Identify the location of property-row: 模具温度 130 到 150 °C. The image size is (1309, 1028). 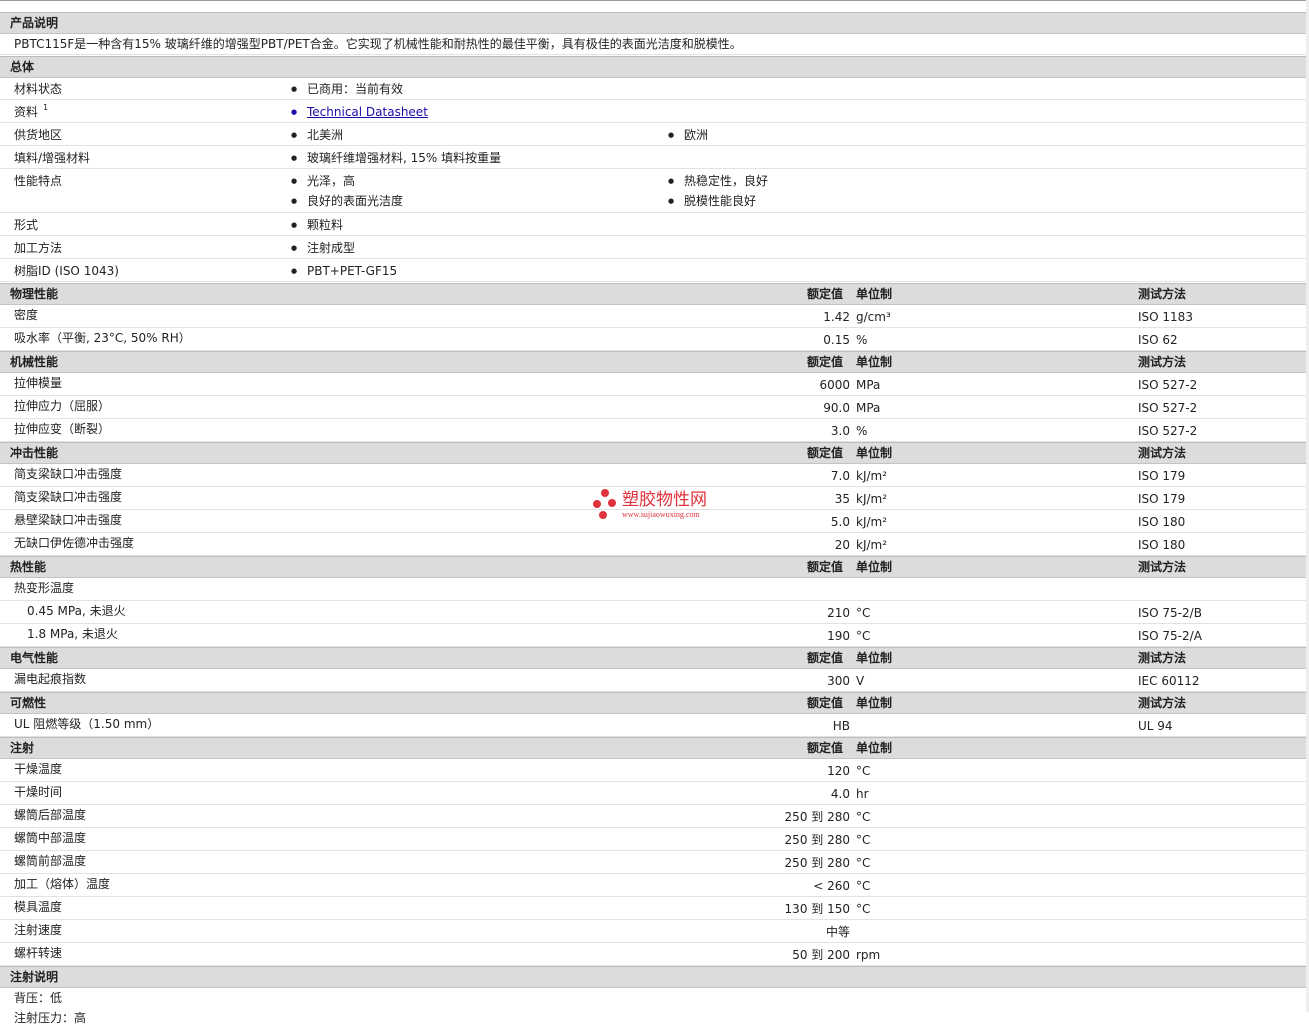
(654, 908).